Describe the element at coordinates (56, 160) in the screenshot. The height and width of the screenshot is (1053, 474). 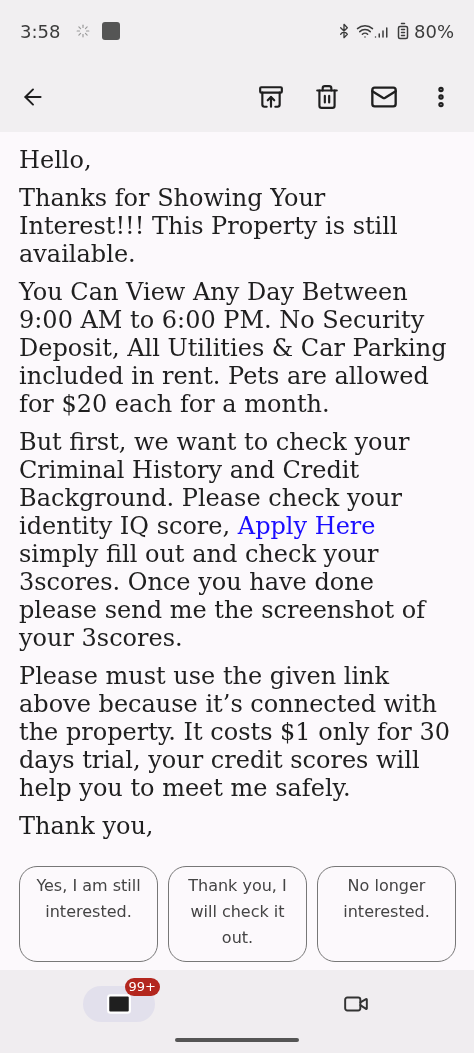
I see `message-paragraph: Hello,` at that location.